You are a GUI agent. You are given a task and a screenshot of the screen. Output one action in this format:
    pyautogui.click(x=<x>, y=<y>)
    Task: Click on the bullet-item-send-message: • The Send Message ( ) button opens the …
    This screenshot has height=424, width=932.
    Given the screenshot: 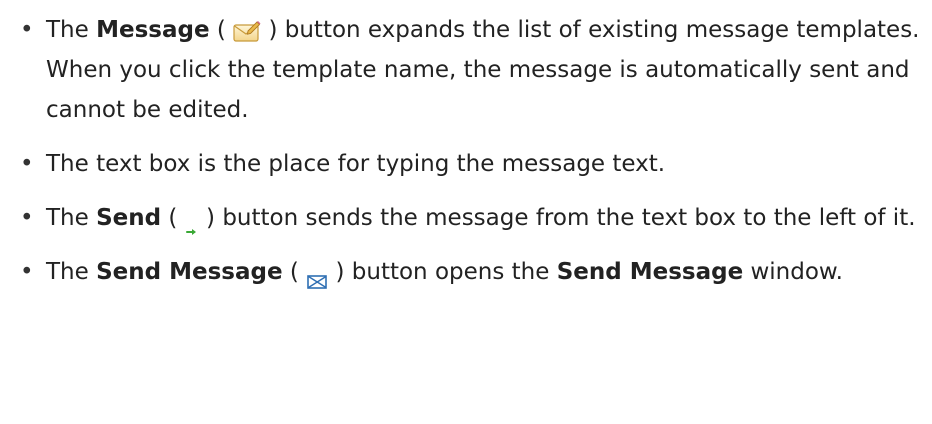 What is the action you would take?
    pyautogui.click(x=472, y=272)
    